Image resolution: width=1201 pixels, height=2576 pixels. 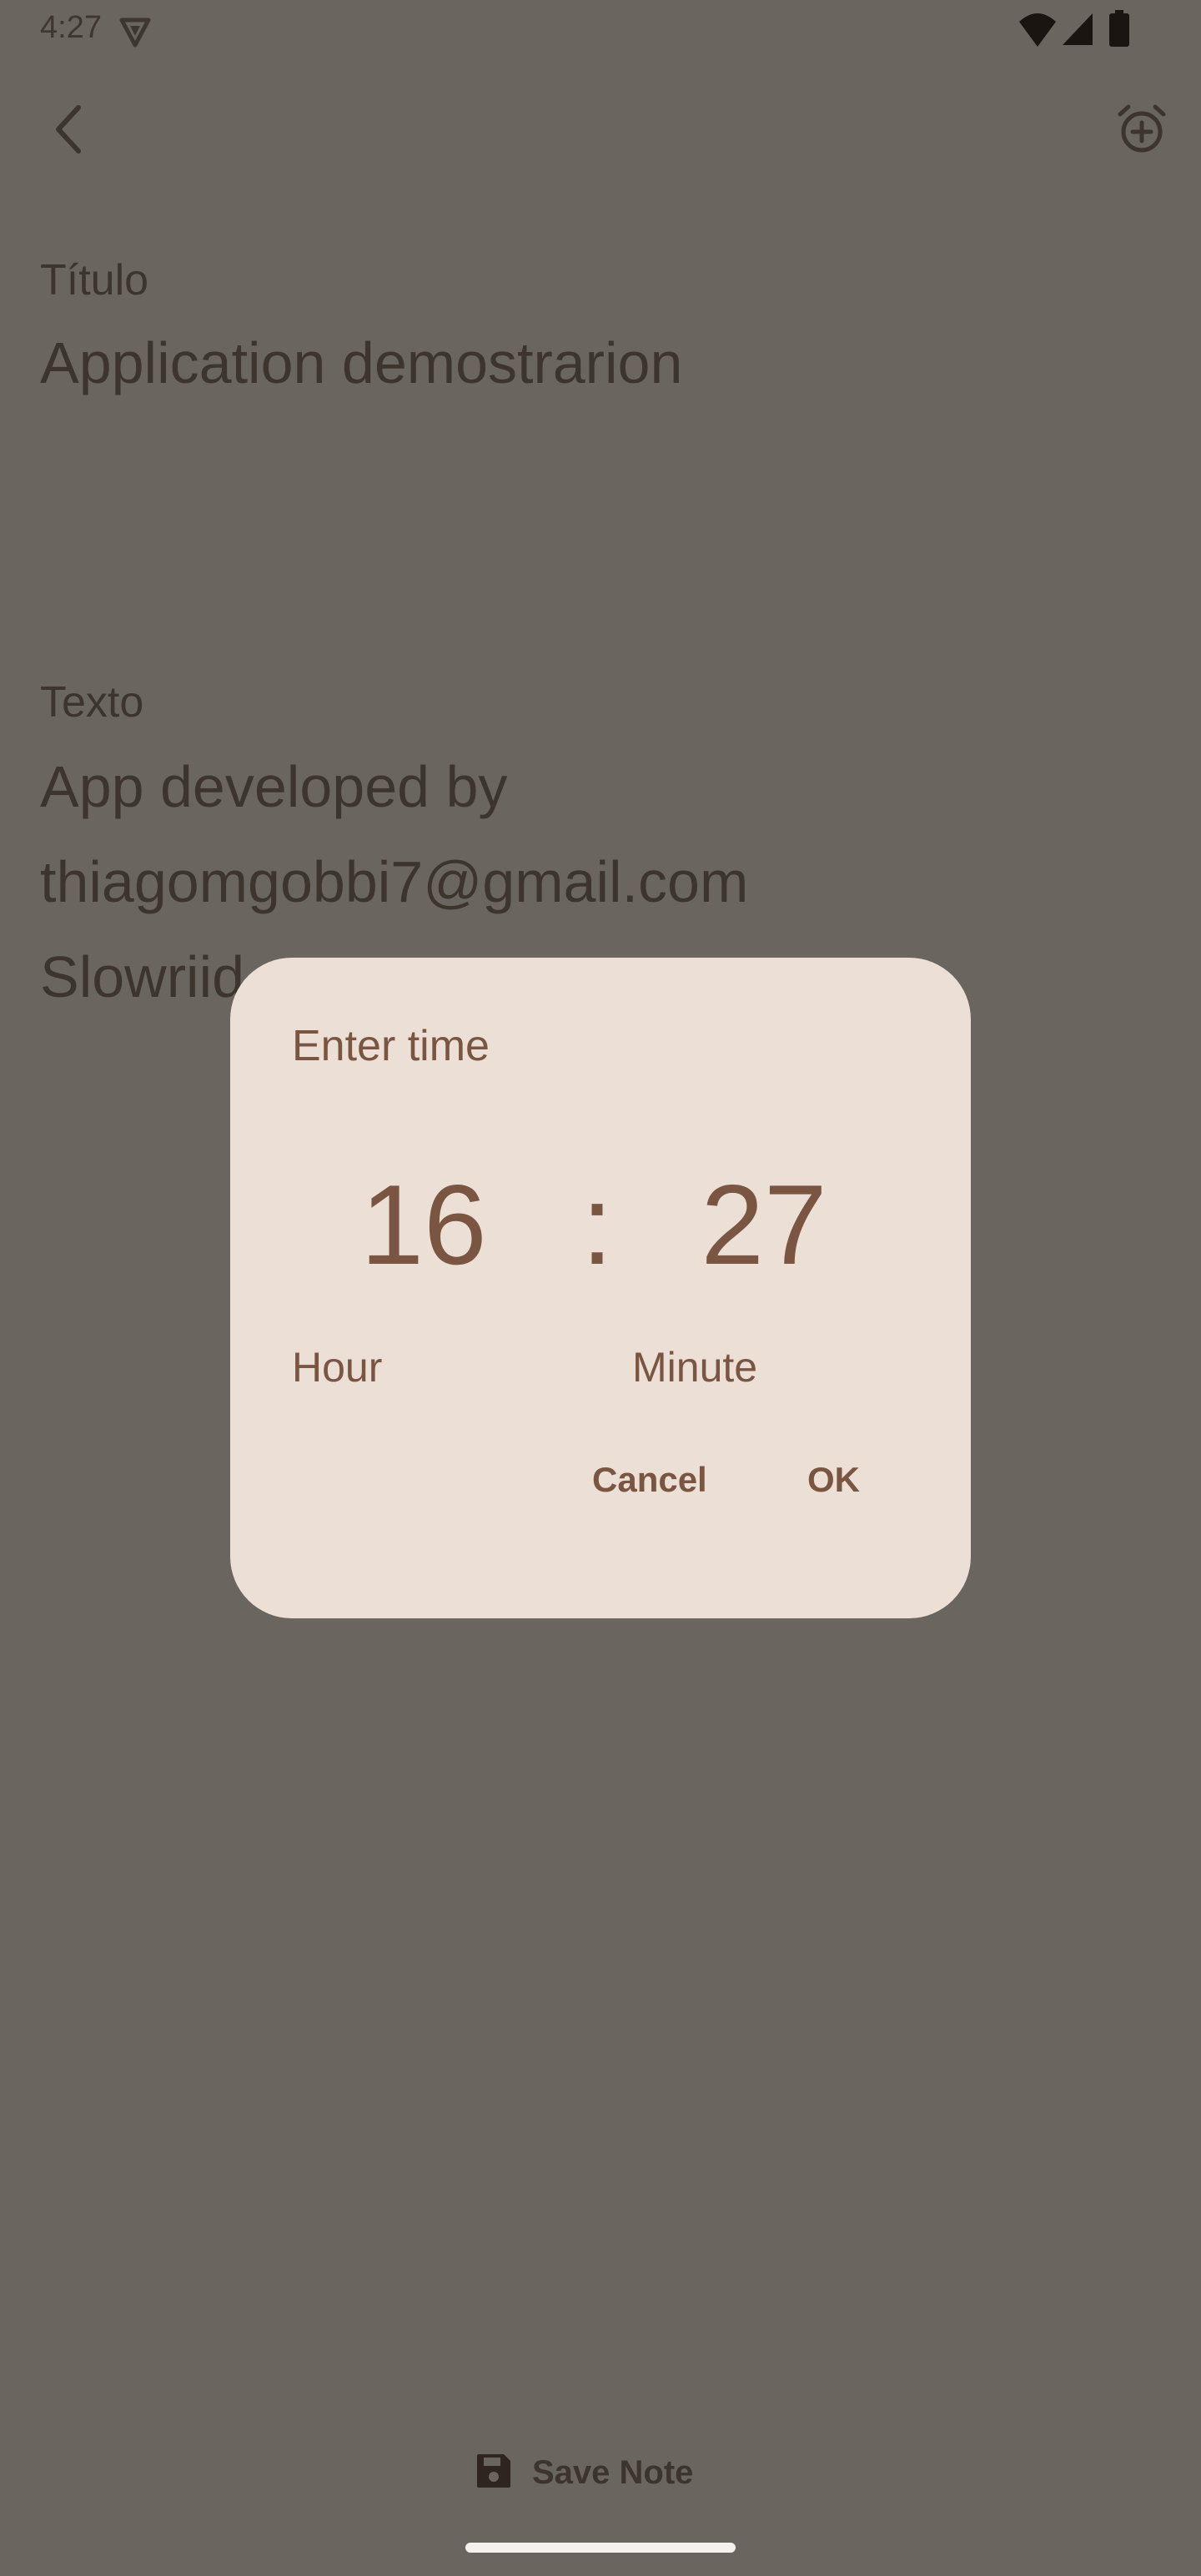 I want to click on chevron-left-icon, so click(x=69, y=131).